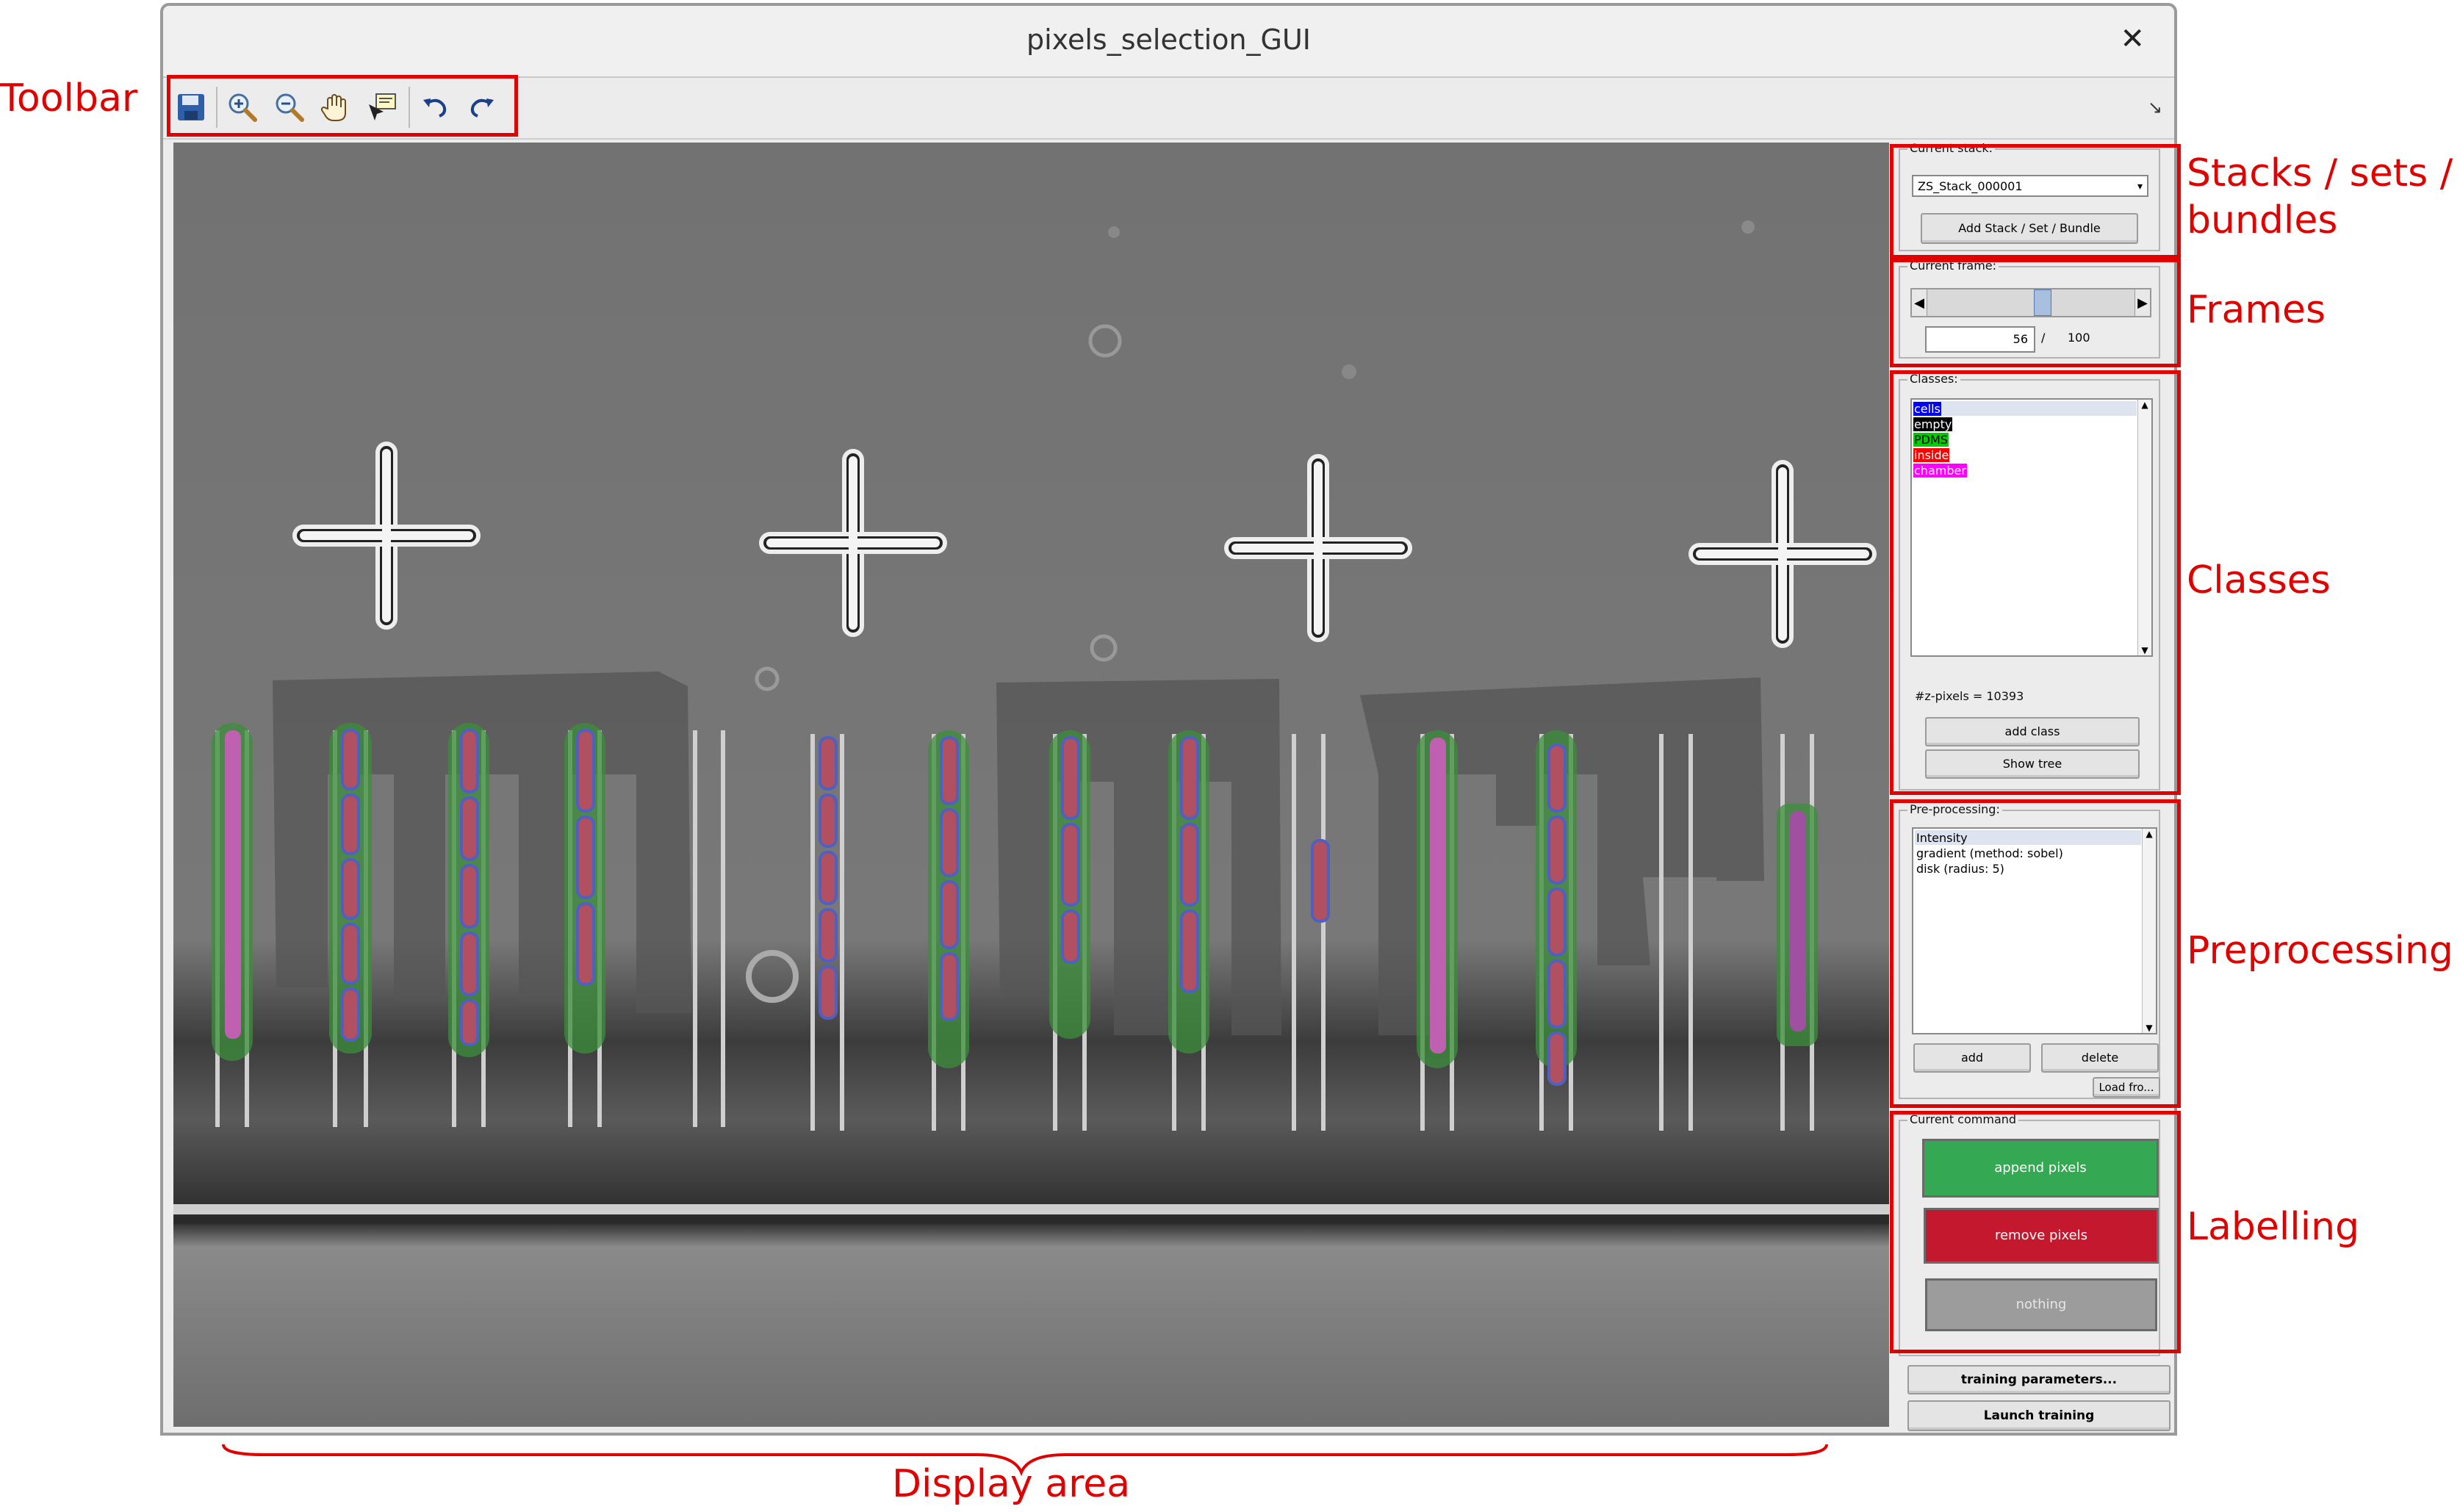  Describe the element at coordinates (2036, 202) in the screenshot. I see `annotation-stacks-box` at that location.